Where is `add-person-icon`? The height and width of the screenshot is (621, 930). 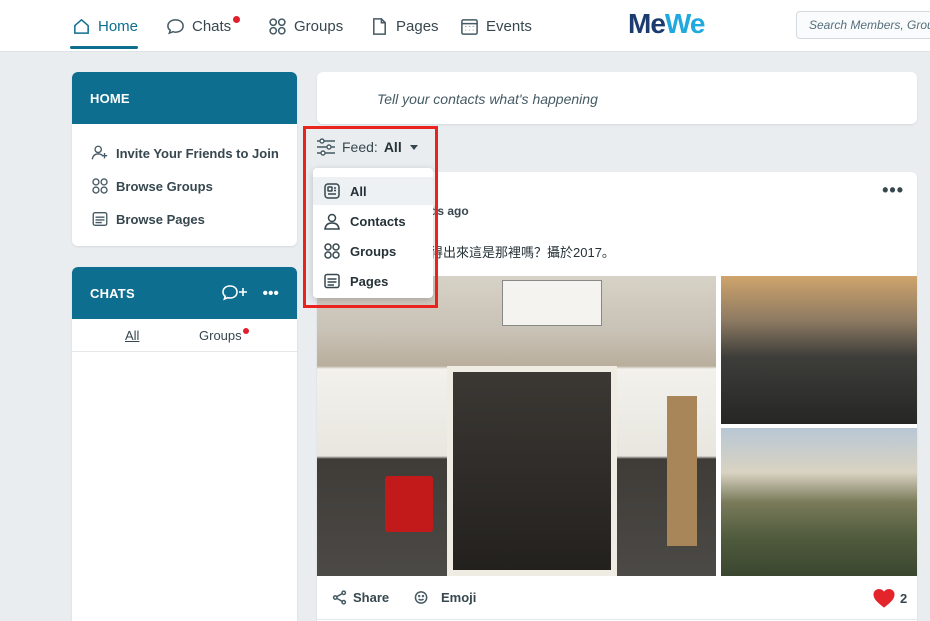 add-person-icon is located at coordinates (99, 152).